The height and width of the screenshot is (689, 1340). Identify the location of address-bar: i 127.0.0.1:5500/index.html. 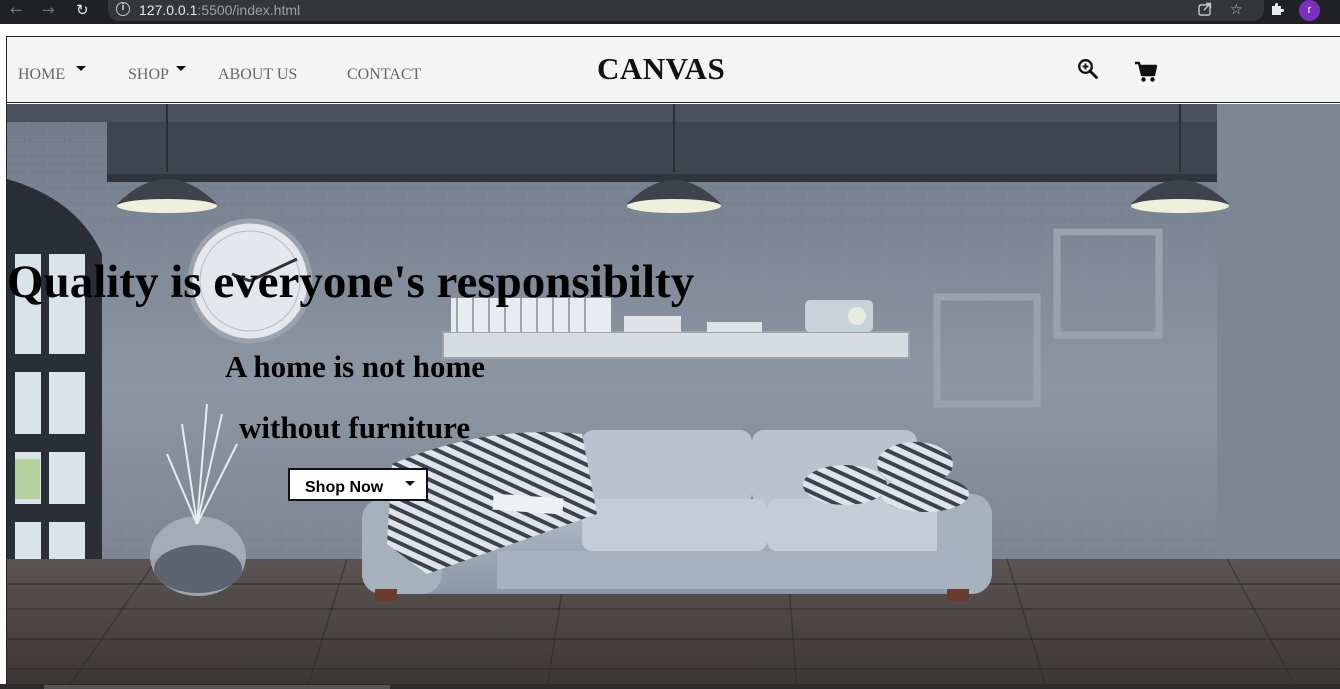
(686, 10).